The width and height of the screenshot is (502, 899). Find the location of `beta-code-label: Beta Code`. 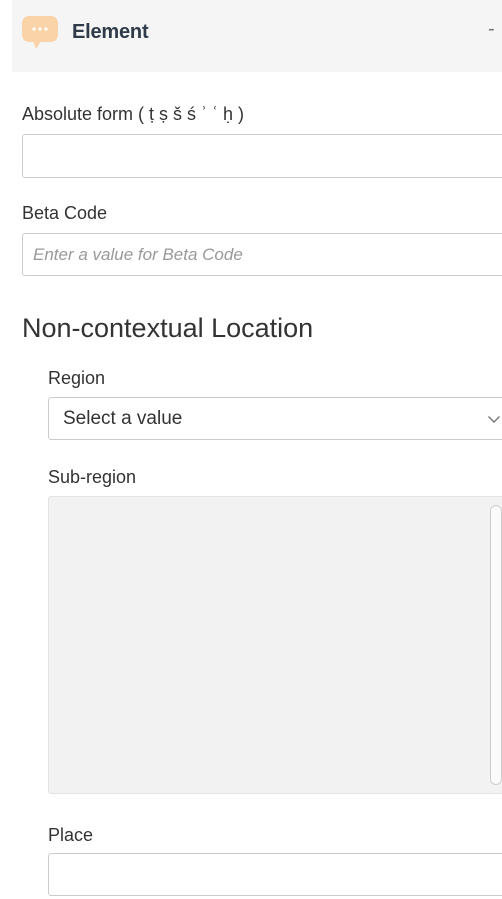

beta-code-label: Beta Code is located at coordinates (65, 213).